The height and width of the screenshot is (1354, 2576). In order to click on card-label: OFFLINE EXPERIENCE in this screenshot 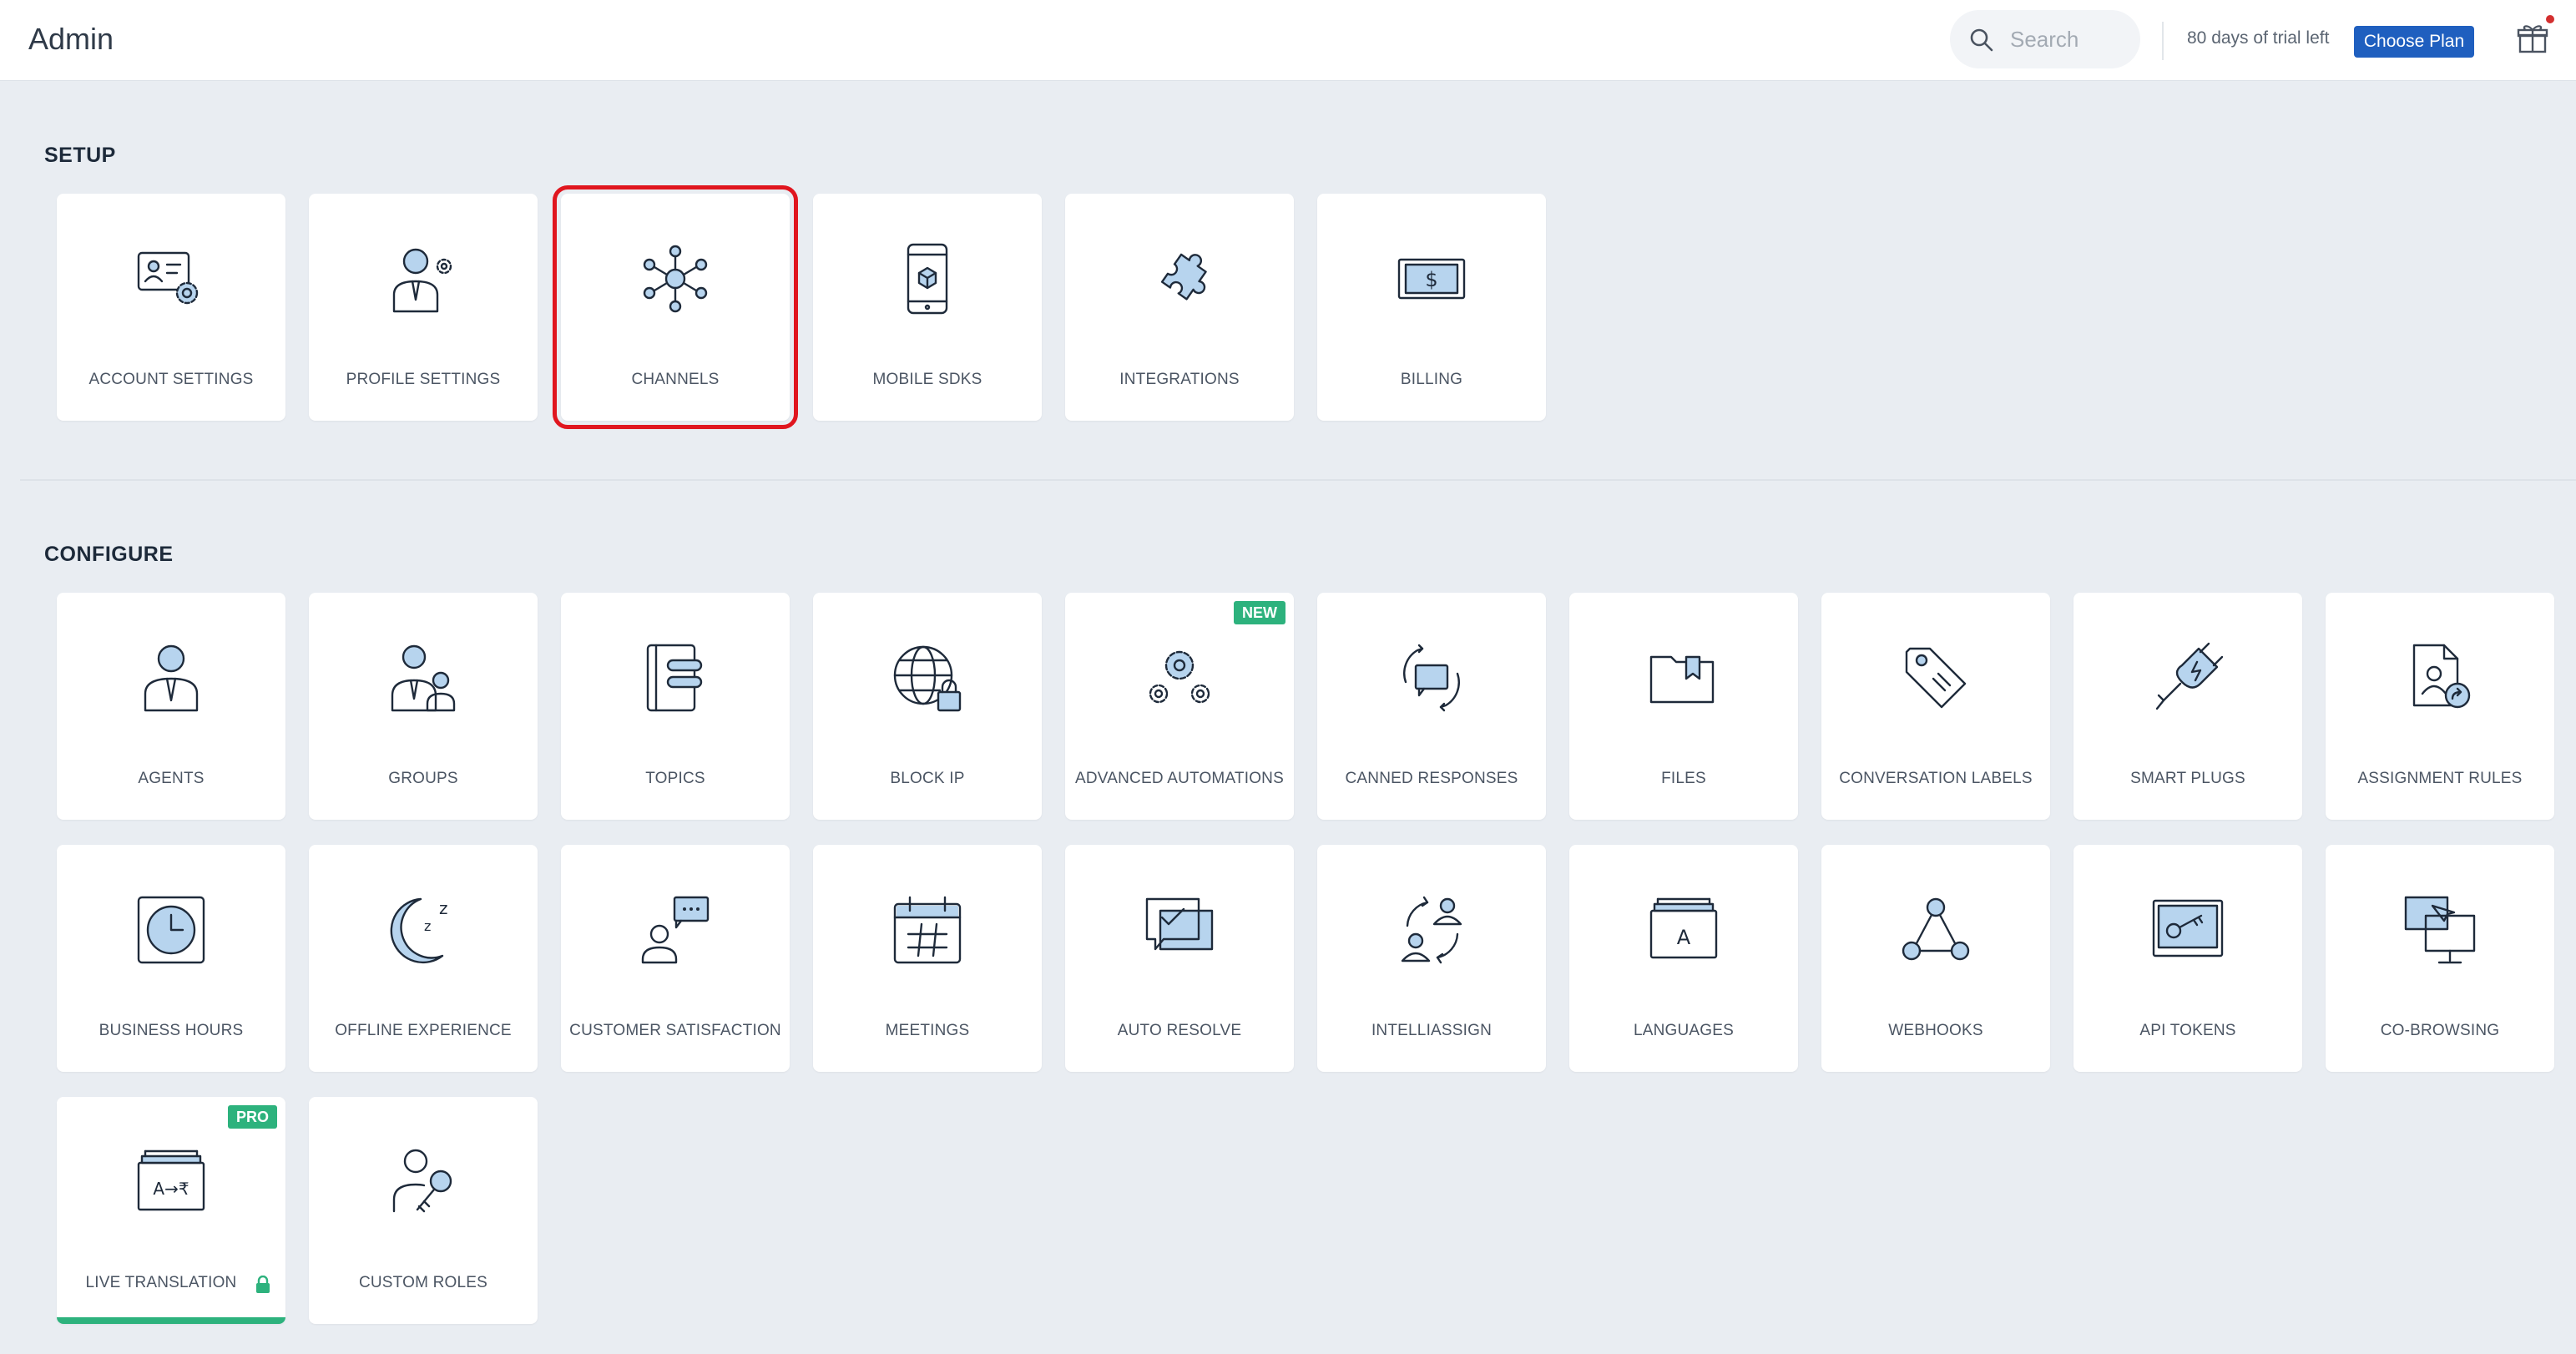, I will do `click(423, 1030)`.